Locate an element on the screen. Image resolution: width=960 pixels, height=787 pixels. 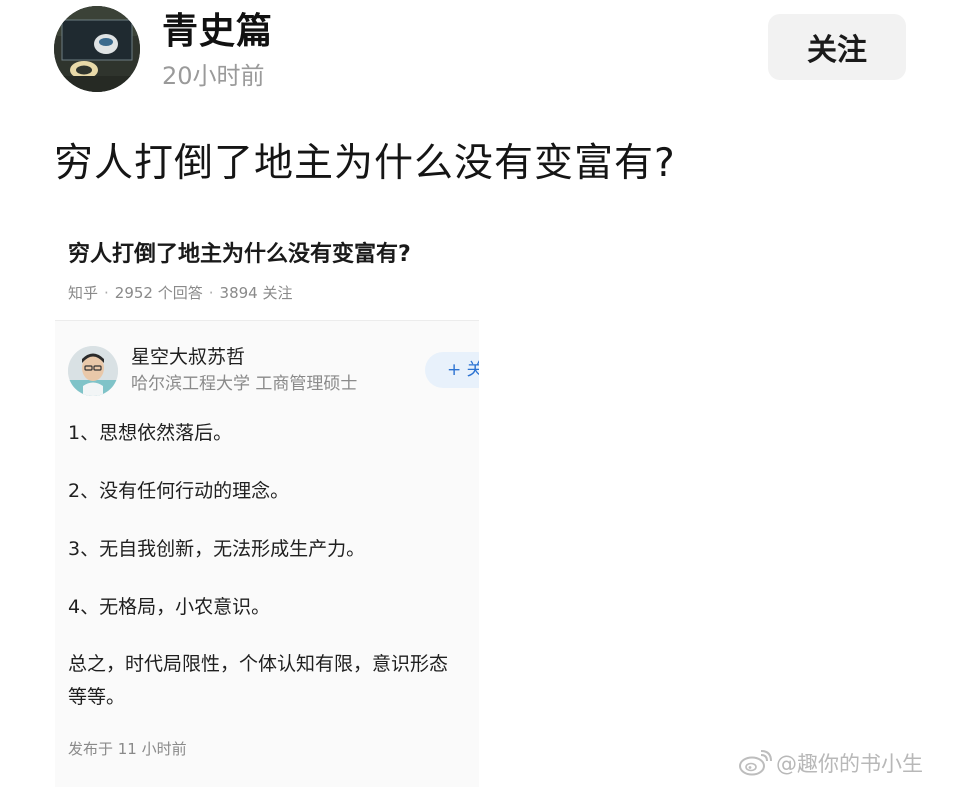
answer-point-3: 3、无自我创新，无法形成生产力。 is located at coordinates (217, 549).